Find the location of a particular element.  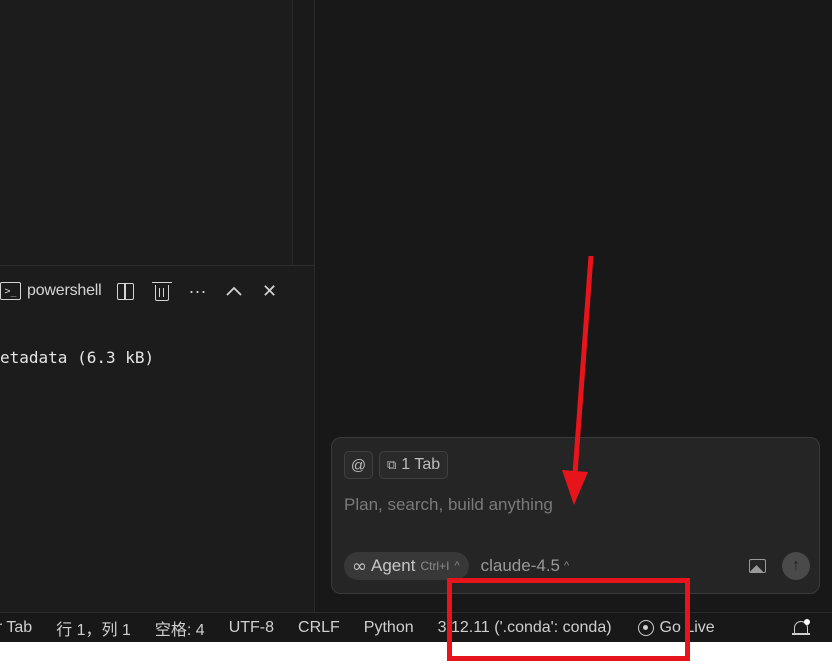

context-chip-row: @ ⧉ 1 Tab is located at coordinates (396, 465).